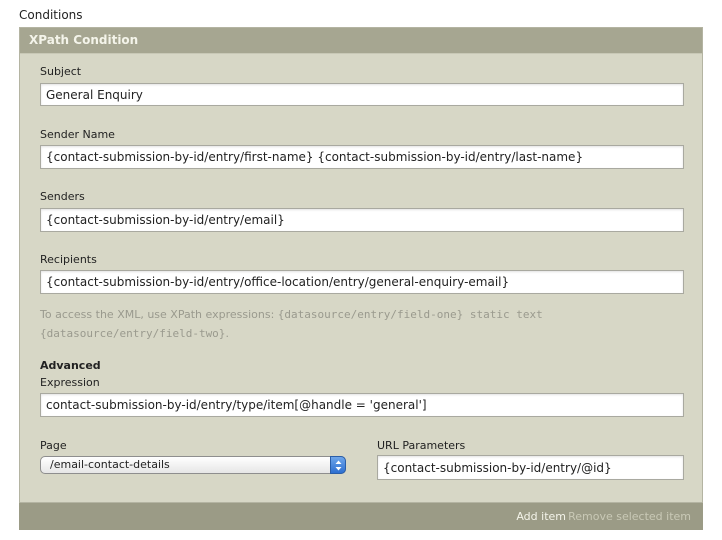  Describe the element at coordinates (541, 516) in the screenshot. I see `add-item-button: Add item` at that location.